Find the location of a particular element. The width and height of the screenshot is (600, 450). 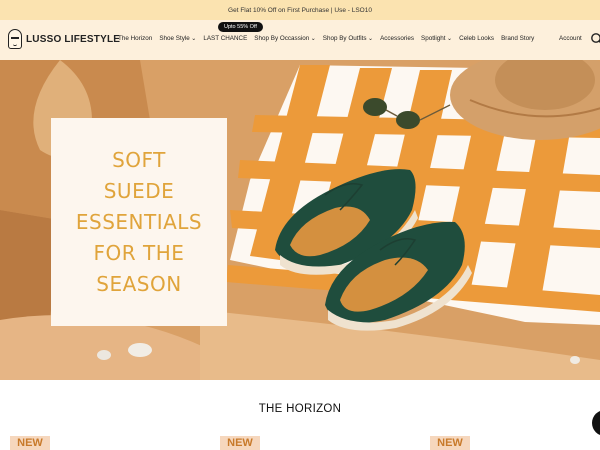

section-title: THE HORIZON is located at coordinates (300, 409).